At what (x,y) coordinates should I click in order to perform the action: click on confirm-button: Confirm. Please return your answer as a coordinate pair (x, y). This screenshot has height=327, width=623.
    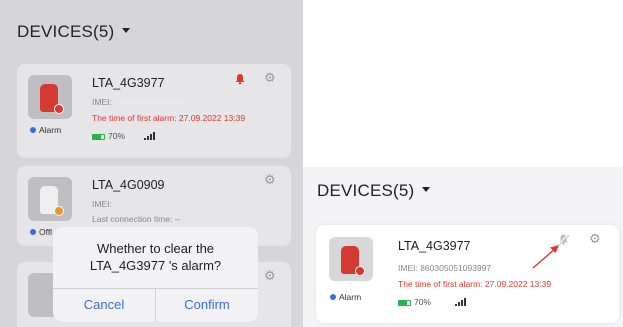
    Looking at the image, I should click on (207, 305).